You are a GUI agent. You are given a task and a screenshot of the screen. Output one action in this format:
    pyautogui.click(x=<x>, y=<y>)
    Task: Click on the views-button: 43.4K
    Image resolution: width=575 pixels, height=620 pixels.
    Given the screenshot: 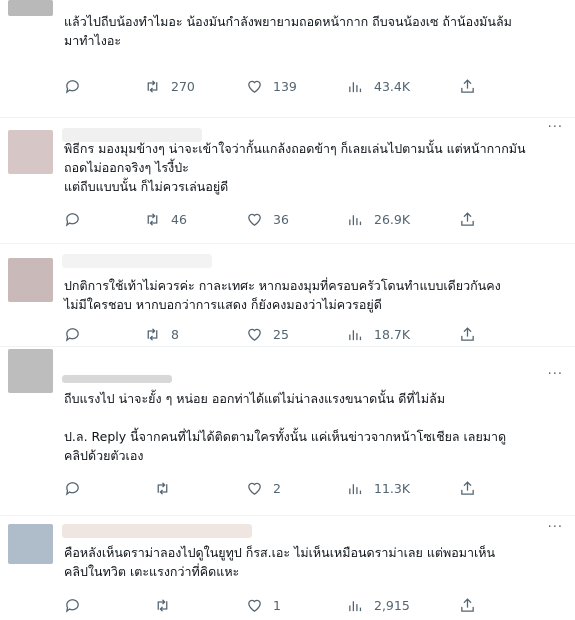 What is the action you would take?
    pyautogui.click(x=378, y=86)
    